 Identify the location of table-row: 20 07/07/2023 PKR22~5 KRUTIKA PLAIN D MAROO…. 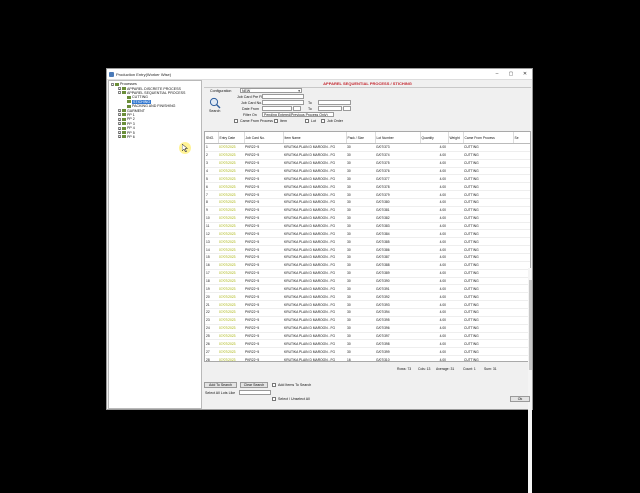
(367, 297).